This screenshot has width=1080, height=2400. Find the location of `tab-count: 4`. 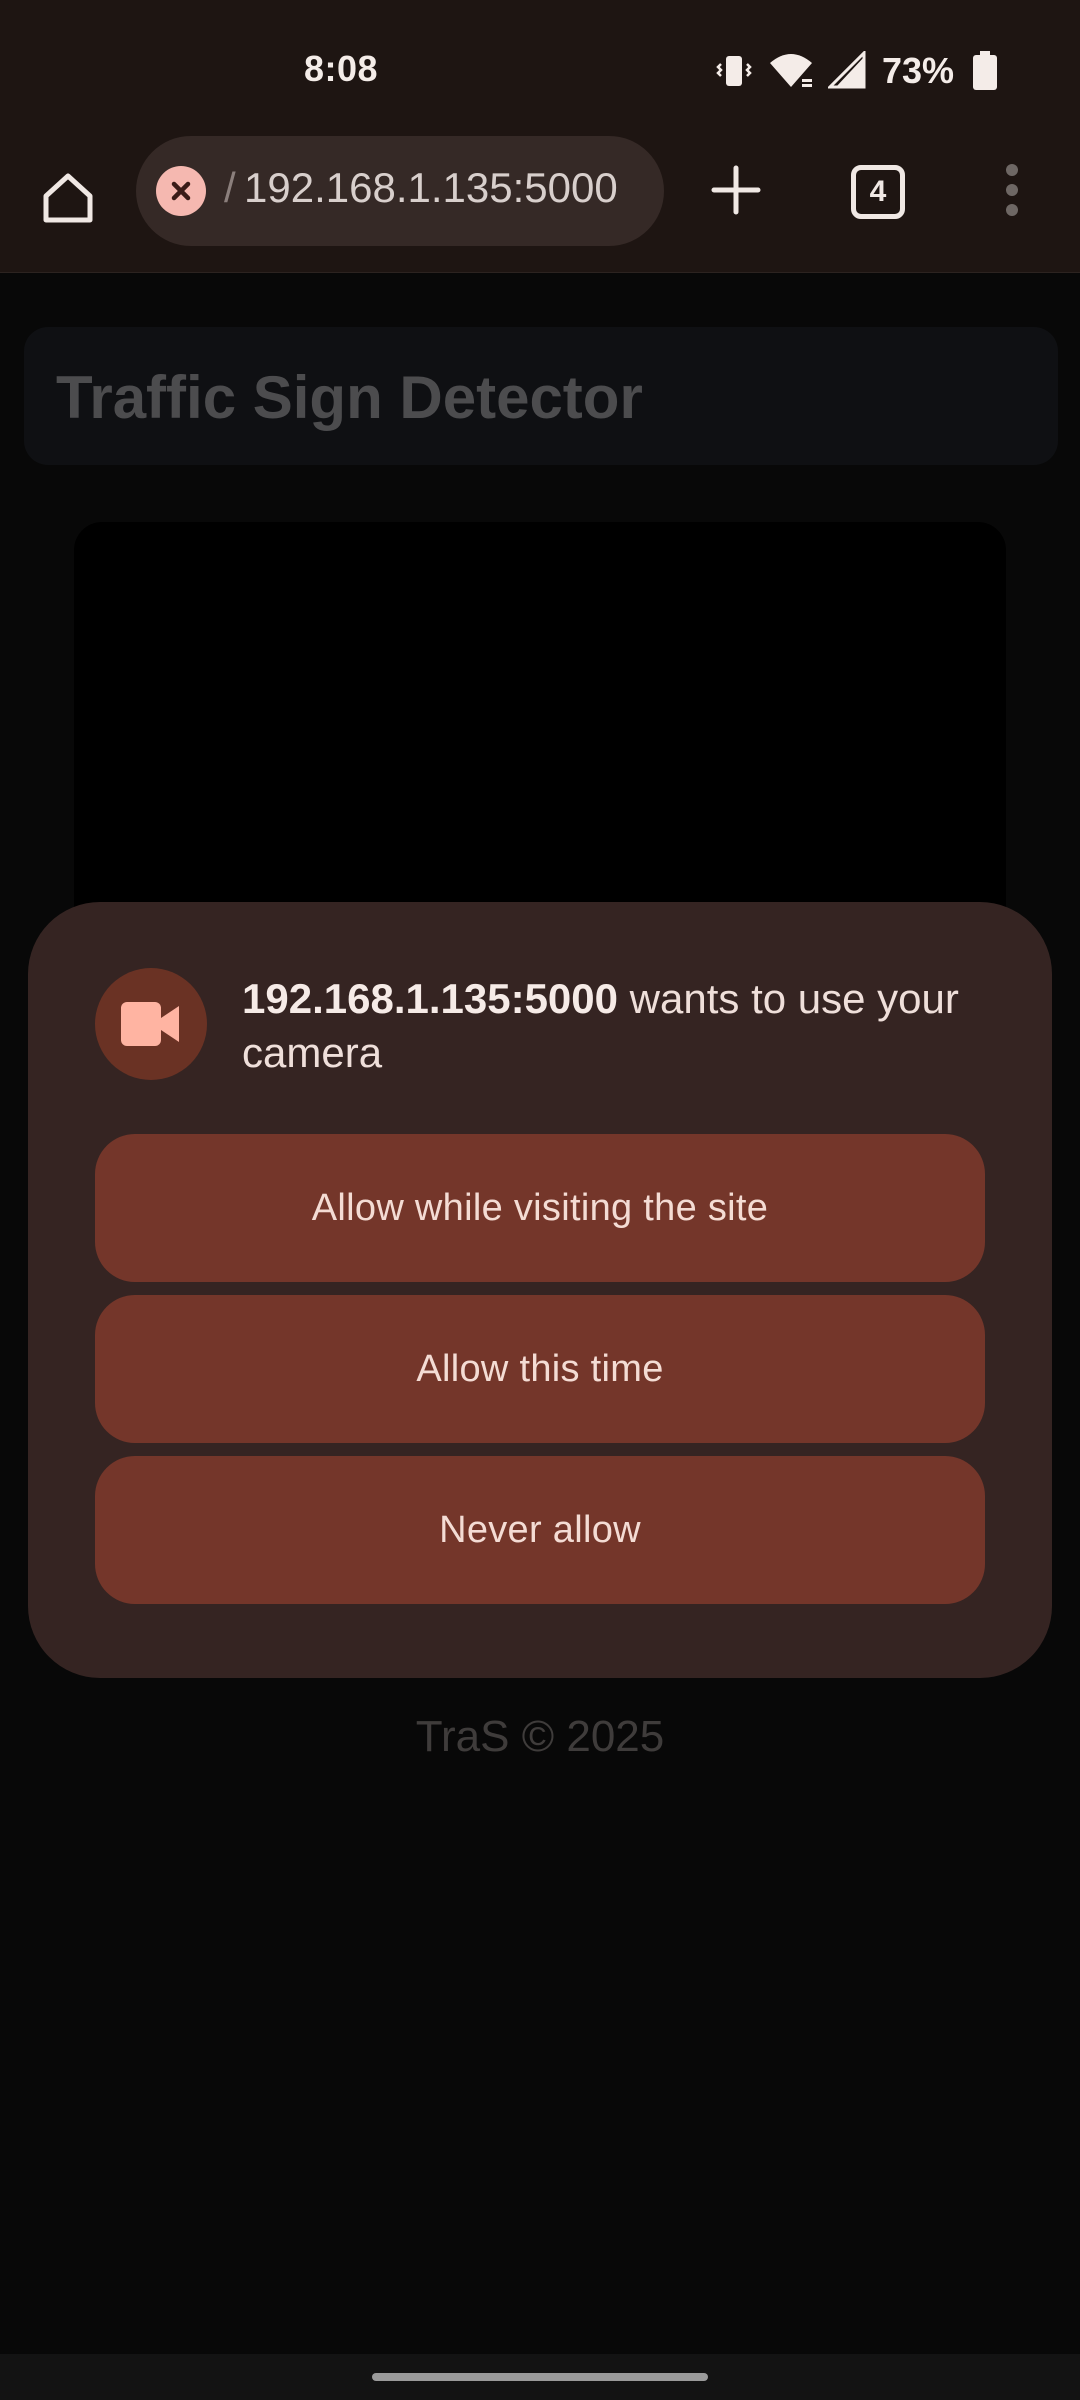

tab-count: 4 is located at coordinates (878, 191).